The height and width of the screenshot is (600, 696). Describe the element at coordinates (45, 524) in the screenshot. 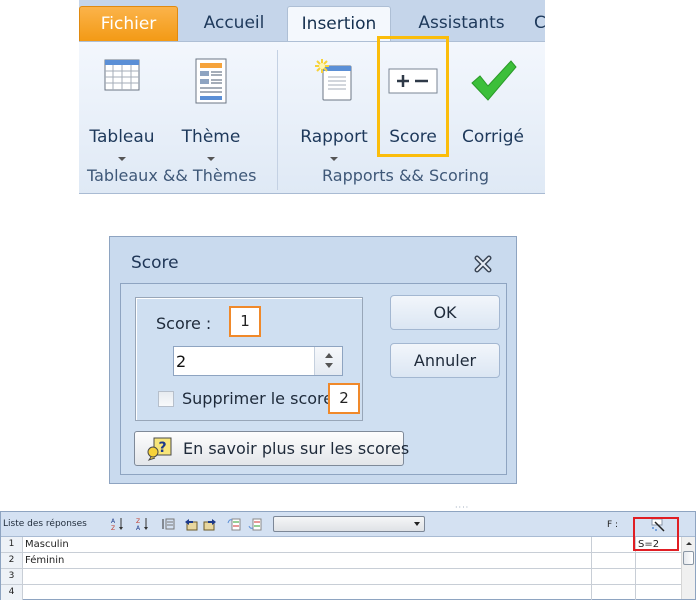

I see `list-title: Liste des réponses` at that location.